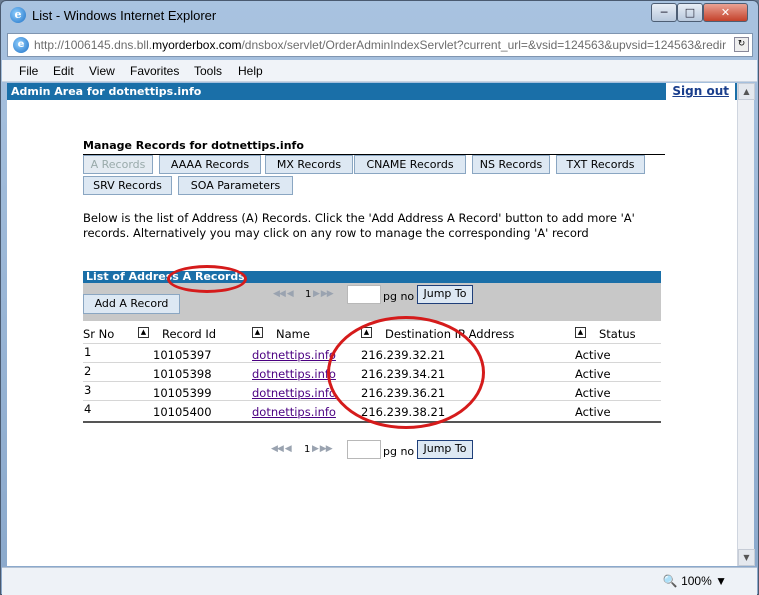 This screenshot has height=595, width=759. Describe the element at coordinates (746, 324) in the screenshot. I see `vertical-scrollbar: ▲ ▼` at that location.